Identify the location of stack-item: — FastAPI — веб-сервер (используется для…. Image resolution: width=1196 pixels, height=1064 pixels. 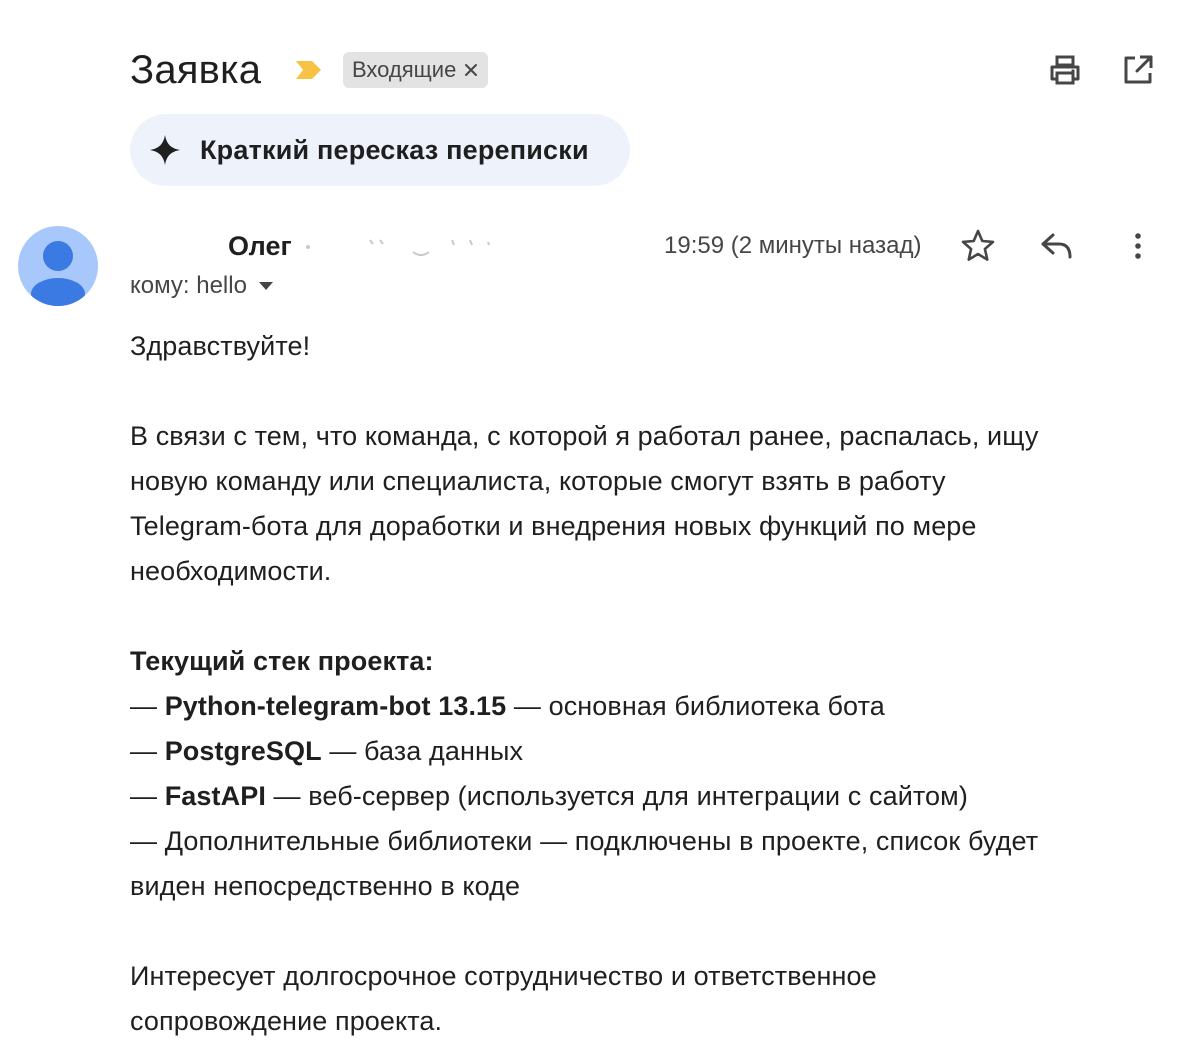
(650, 796).